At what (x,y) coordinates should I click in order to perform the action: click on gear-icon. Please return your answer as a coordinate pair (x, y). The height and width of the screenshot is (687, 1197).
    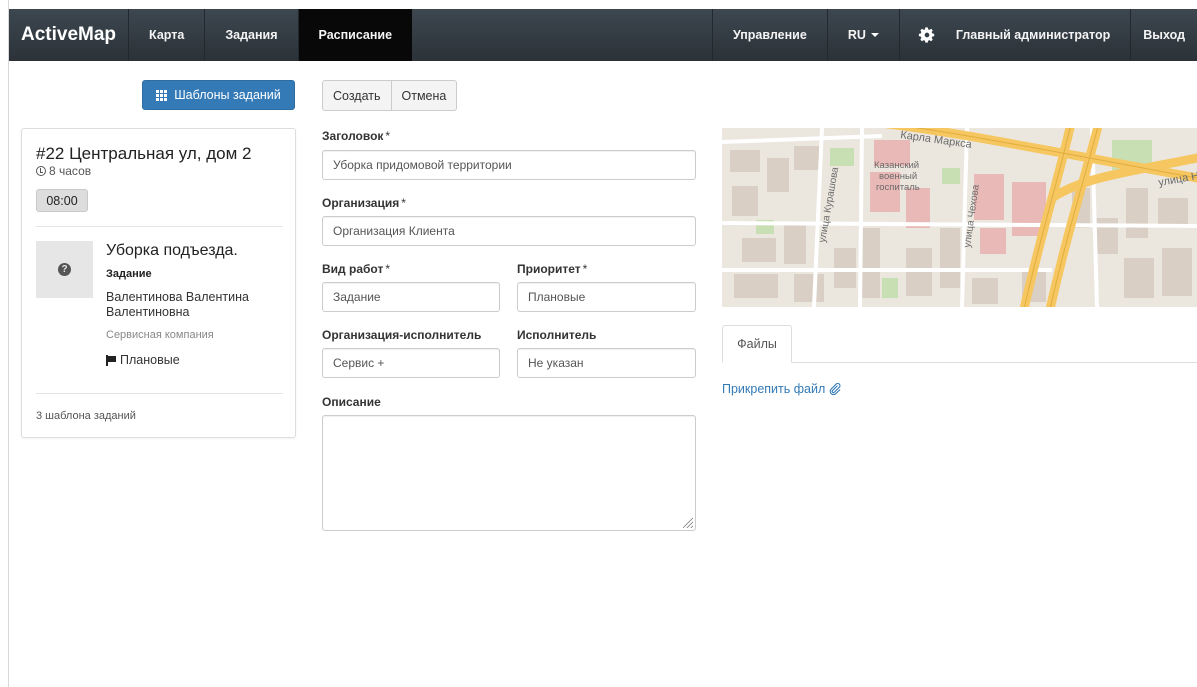
    Looking at the image, I should click on (926, 35).